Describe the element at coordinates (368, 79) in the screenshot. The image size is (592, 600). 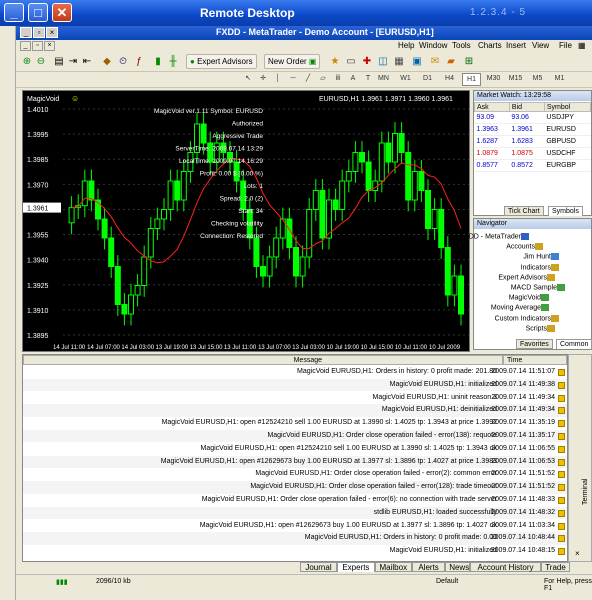
I see `label-icon: T` at that location.